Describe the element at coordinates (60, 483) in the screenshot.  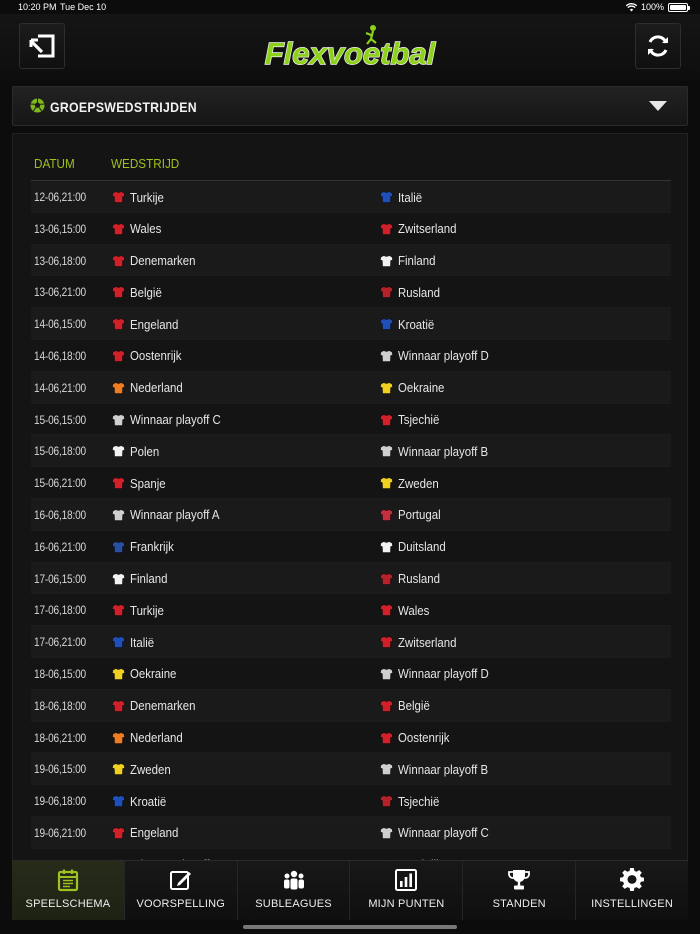
I see `match-date: 15-06,21:00` at that location.